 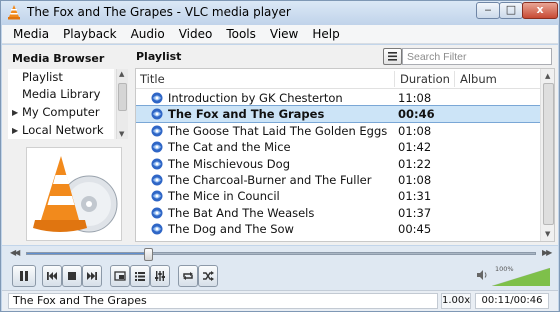 I want to click on track-title: The Mice in Council, so click(x=224, y=196).